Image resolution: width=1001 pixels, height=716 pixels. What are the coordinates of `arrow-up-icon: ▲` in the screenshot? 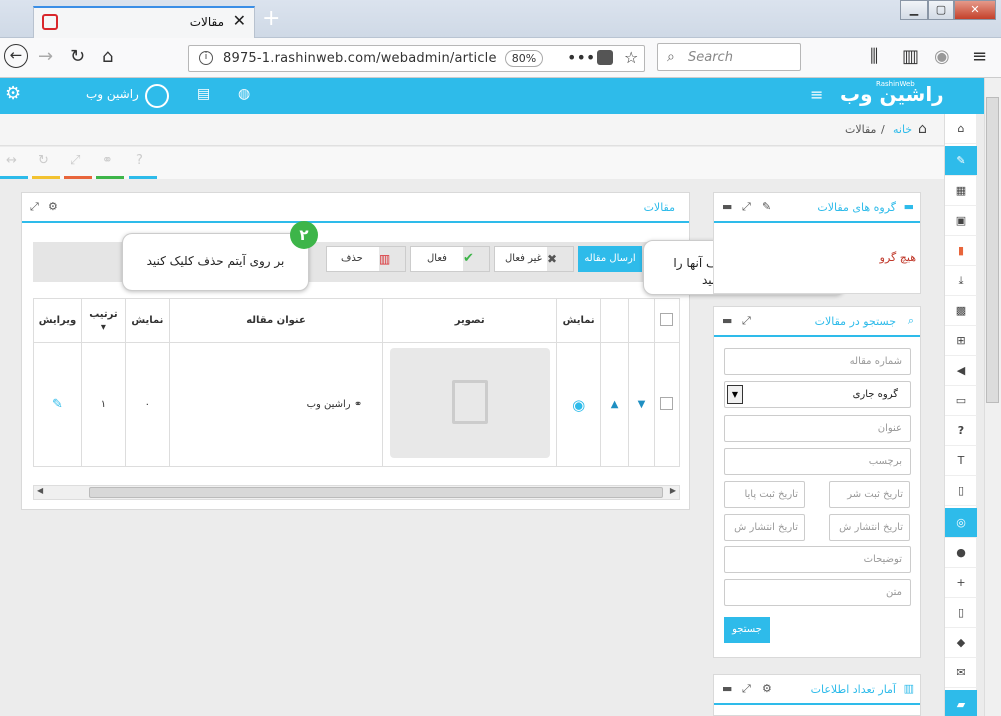 It's located at (615, 404).